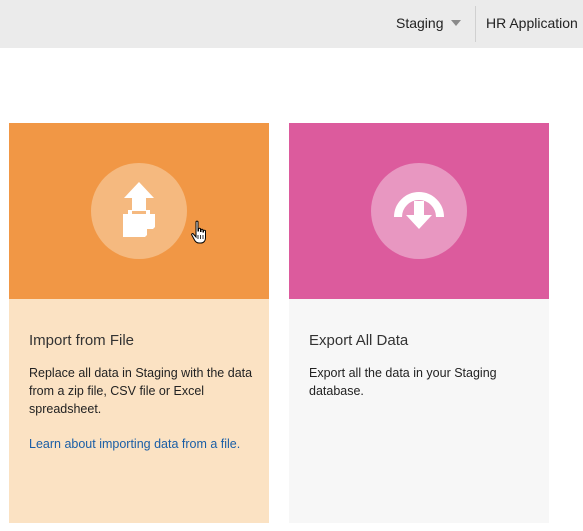 This screenshot has width=583, height=531. I want to click on import-card-header, so click(139, 211).